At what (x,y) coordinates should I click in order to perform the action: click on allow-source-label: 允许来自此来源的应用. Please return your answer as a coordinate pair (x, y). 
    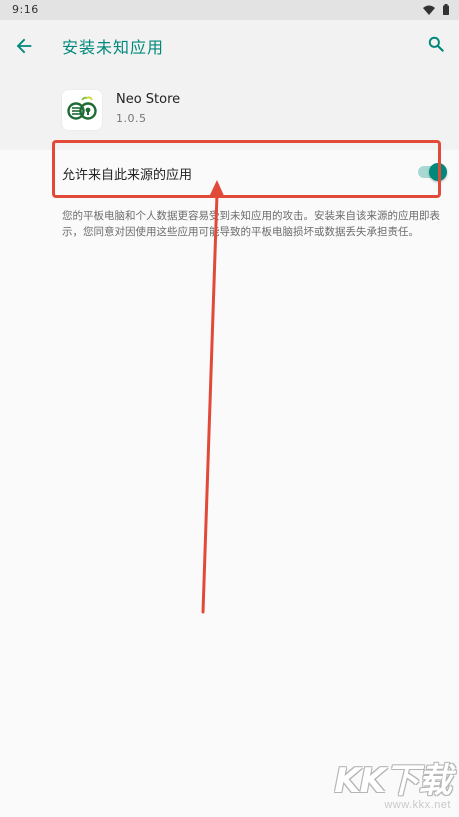
    Looking at the image, I should click on (127, 175).